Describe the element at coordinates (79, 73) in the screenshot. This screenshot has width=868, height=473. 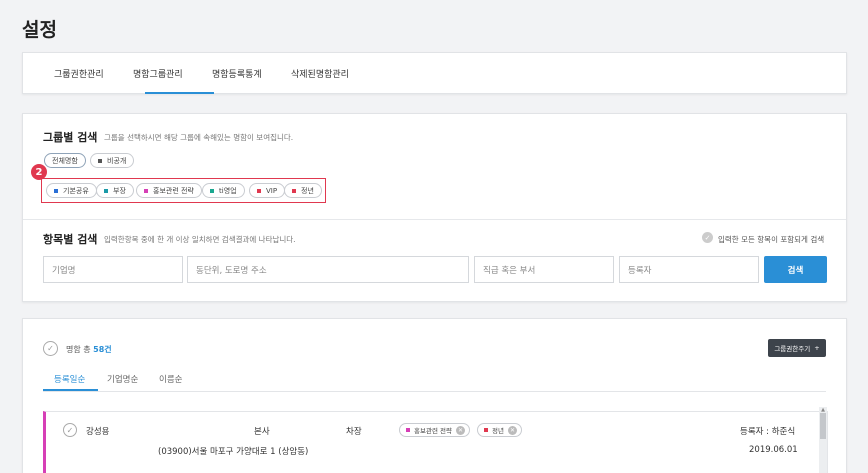
I see `tab-group-permission: 그룹권한관리` at that location.